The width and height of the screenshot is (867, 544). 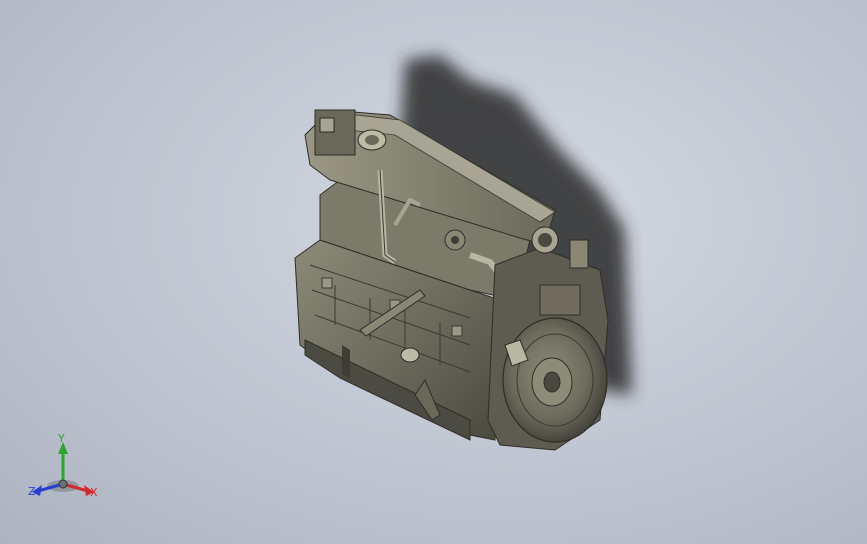 I want to click on triad-x-label: X, so click(x=94, y=492).